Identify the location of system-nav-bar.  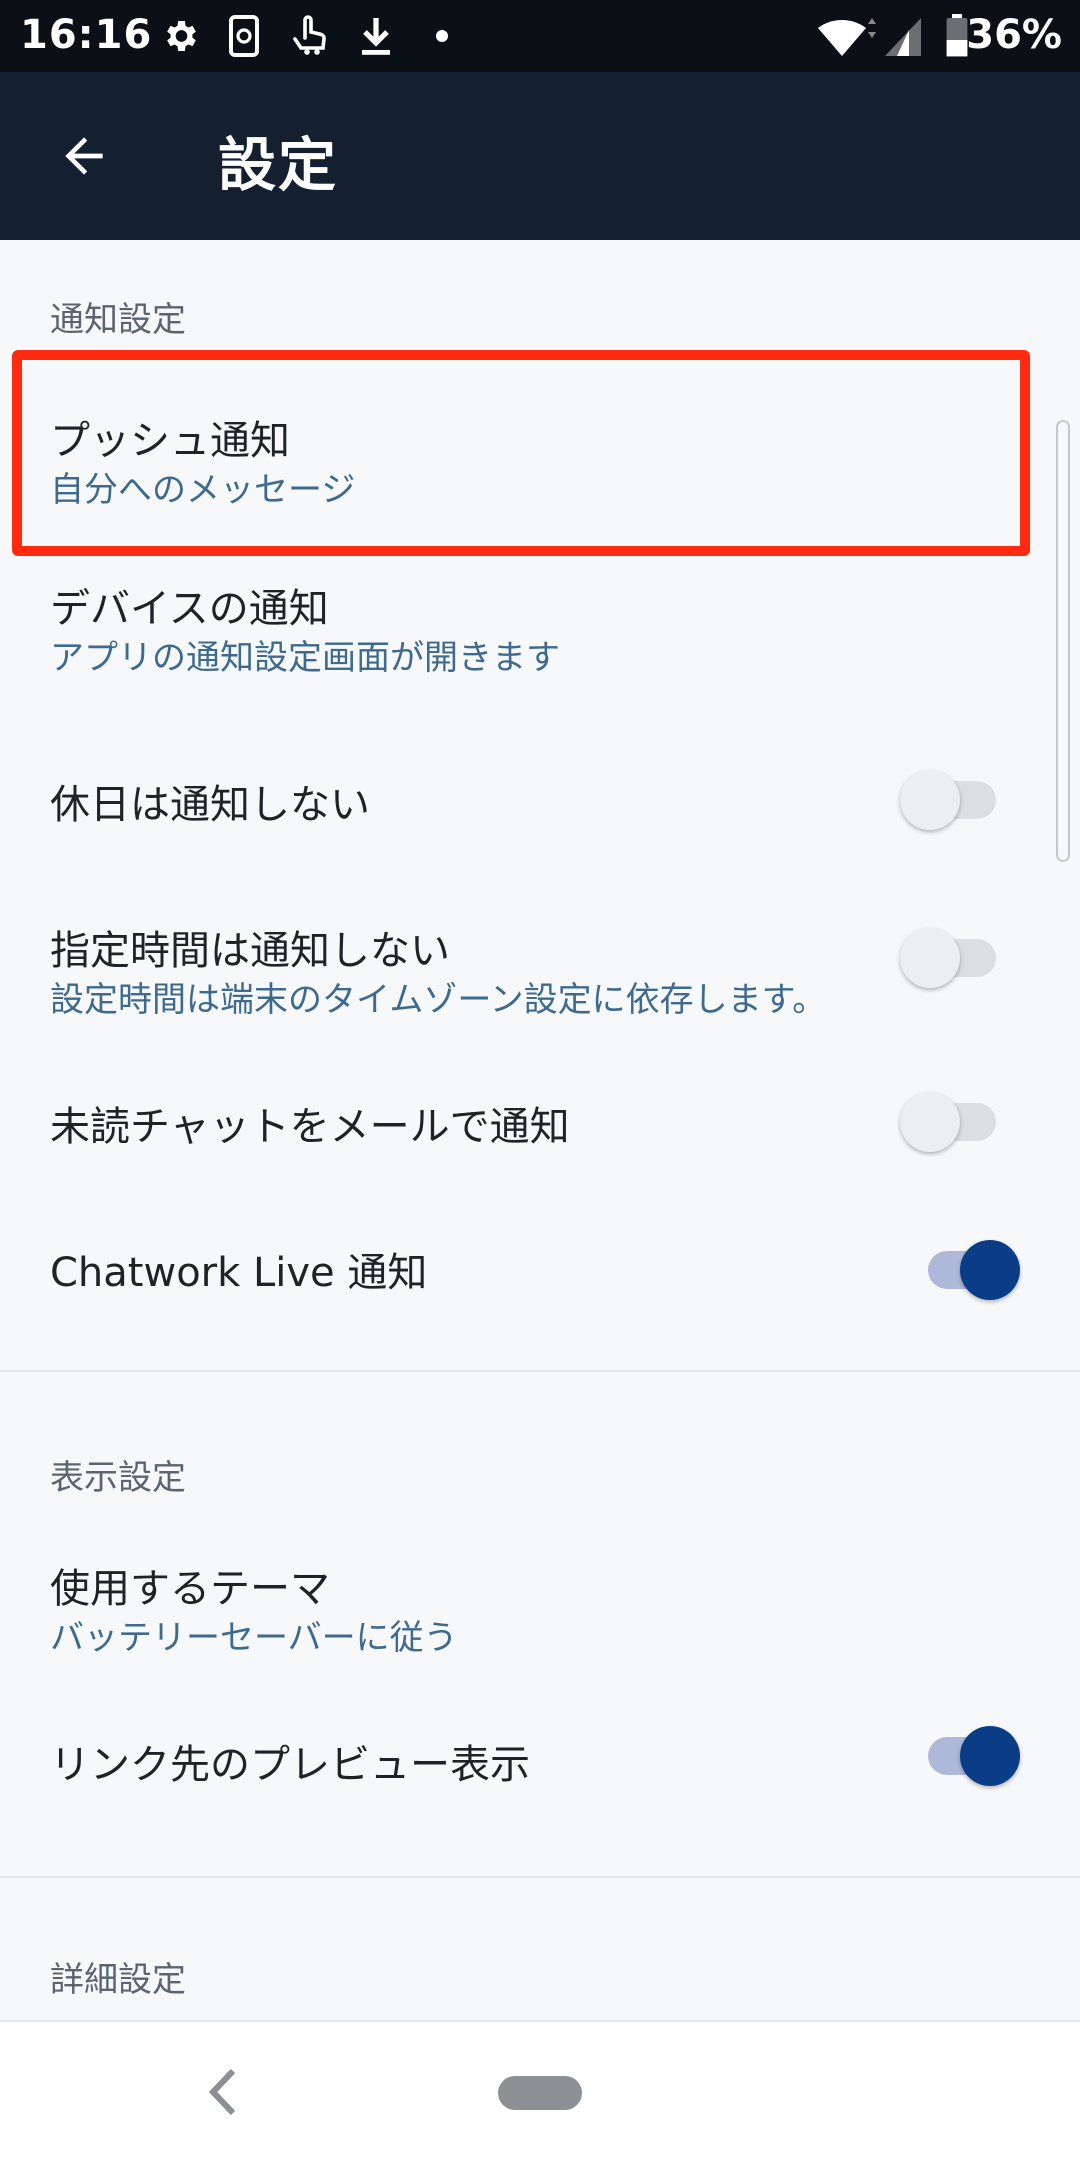
(540, 2090).